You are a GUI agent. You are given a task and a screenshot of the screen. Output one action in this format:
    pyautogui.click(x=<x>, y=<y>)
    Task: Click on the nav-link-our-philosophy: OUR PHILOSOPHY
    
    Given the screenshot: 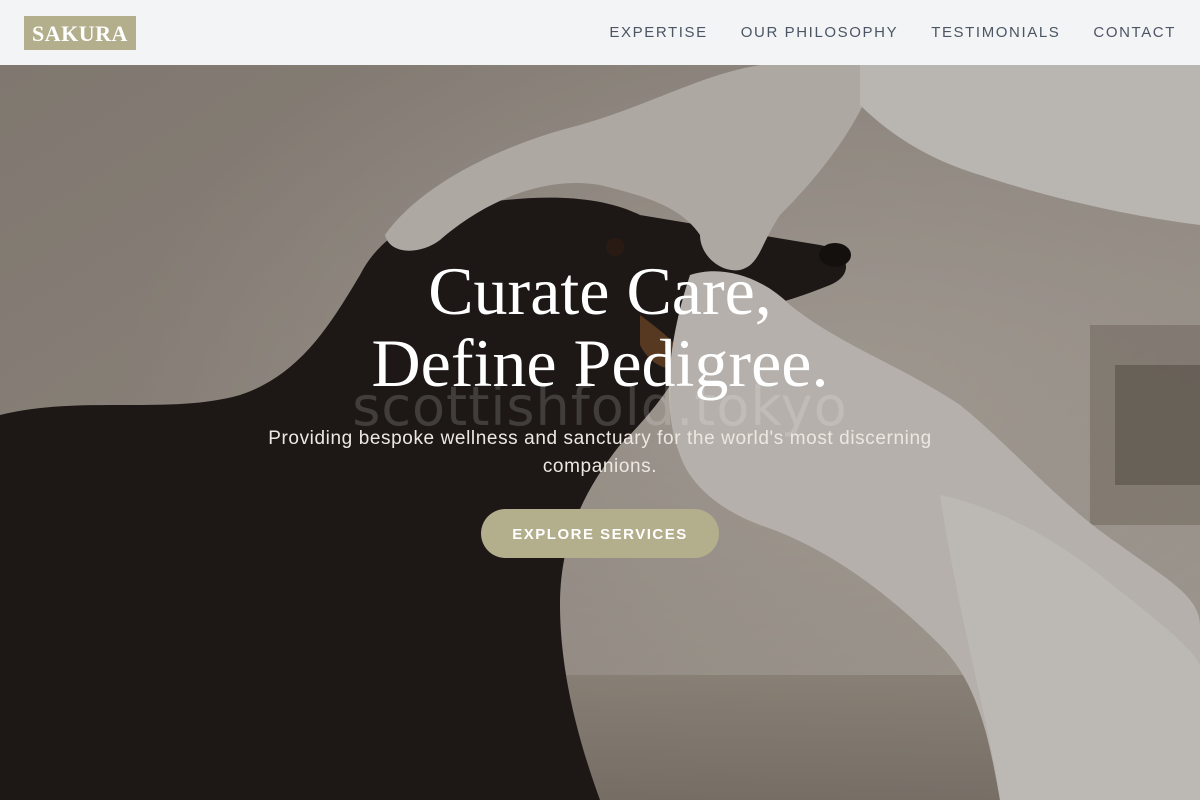 What is the action you would take?
    pyautogui.click(x=819, y=32)
    